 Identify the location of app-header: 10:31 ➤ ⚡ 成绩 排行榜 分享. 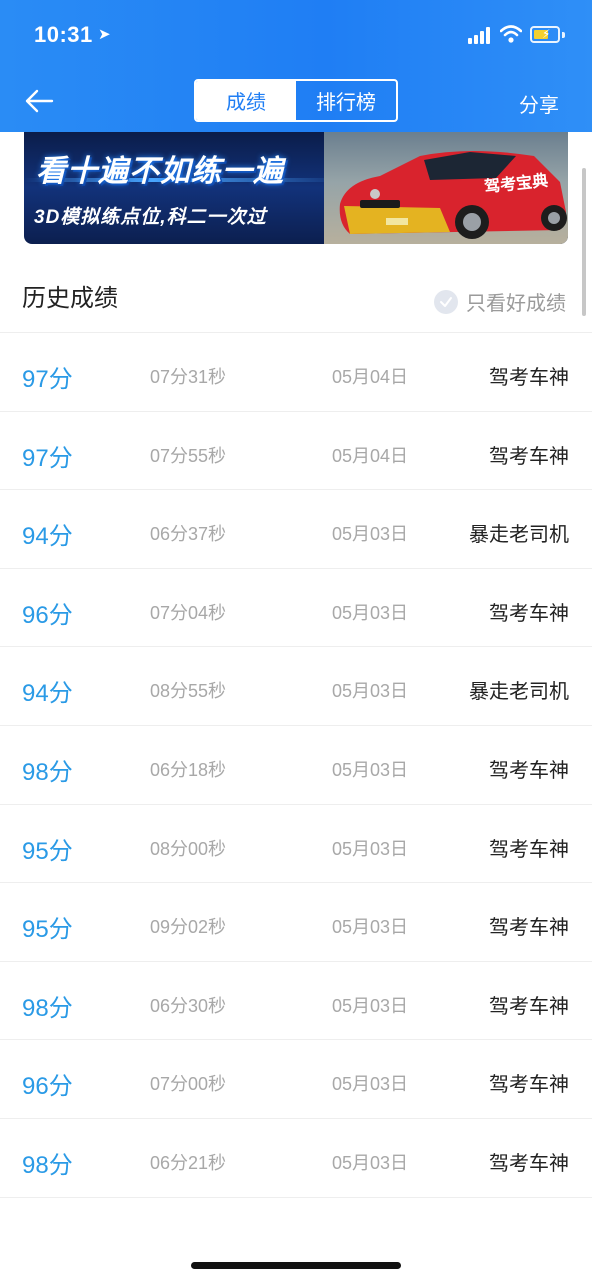
(296, 66).